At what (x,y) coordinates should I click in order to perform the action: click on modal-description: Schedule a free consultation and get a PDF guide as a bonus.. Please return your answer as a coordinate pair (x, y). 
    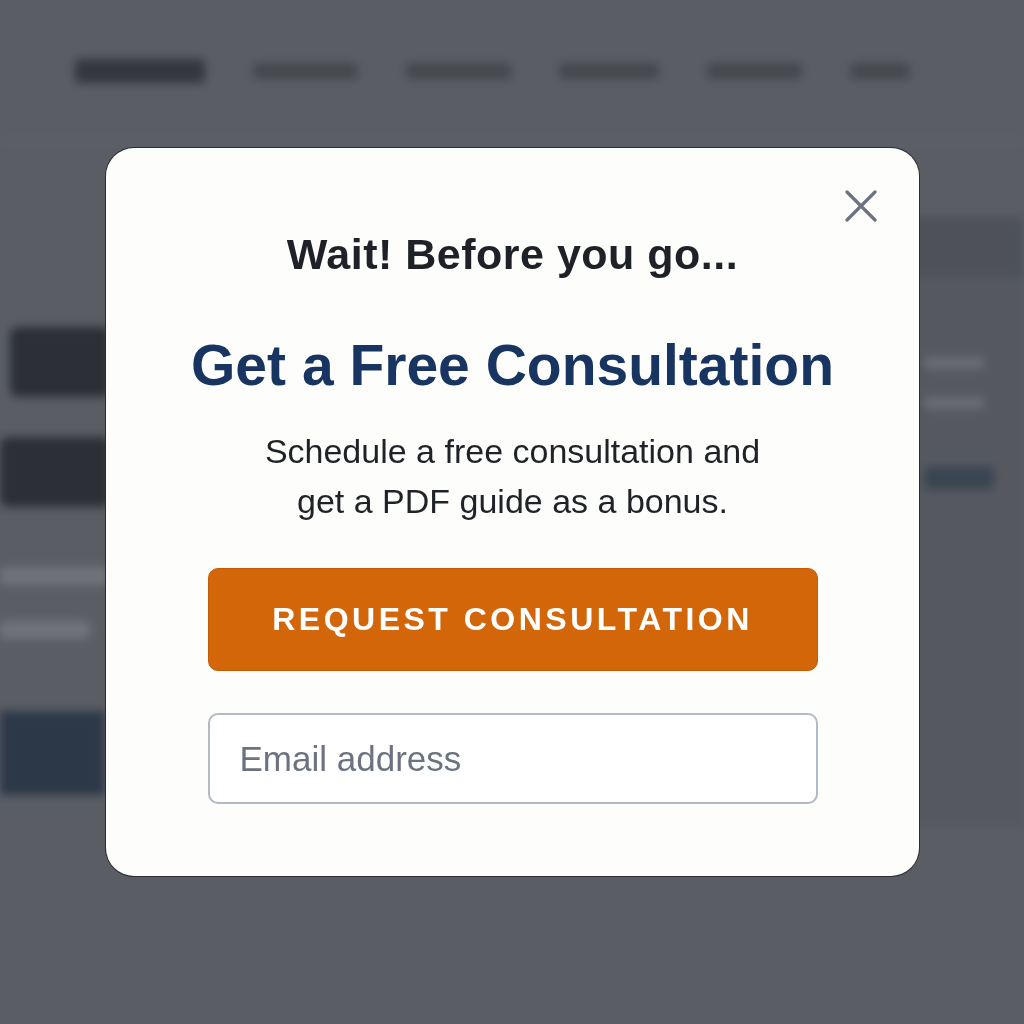
    Looking at the image, I should click on (512, 476).